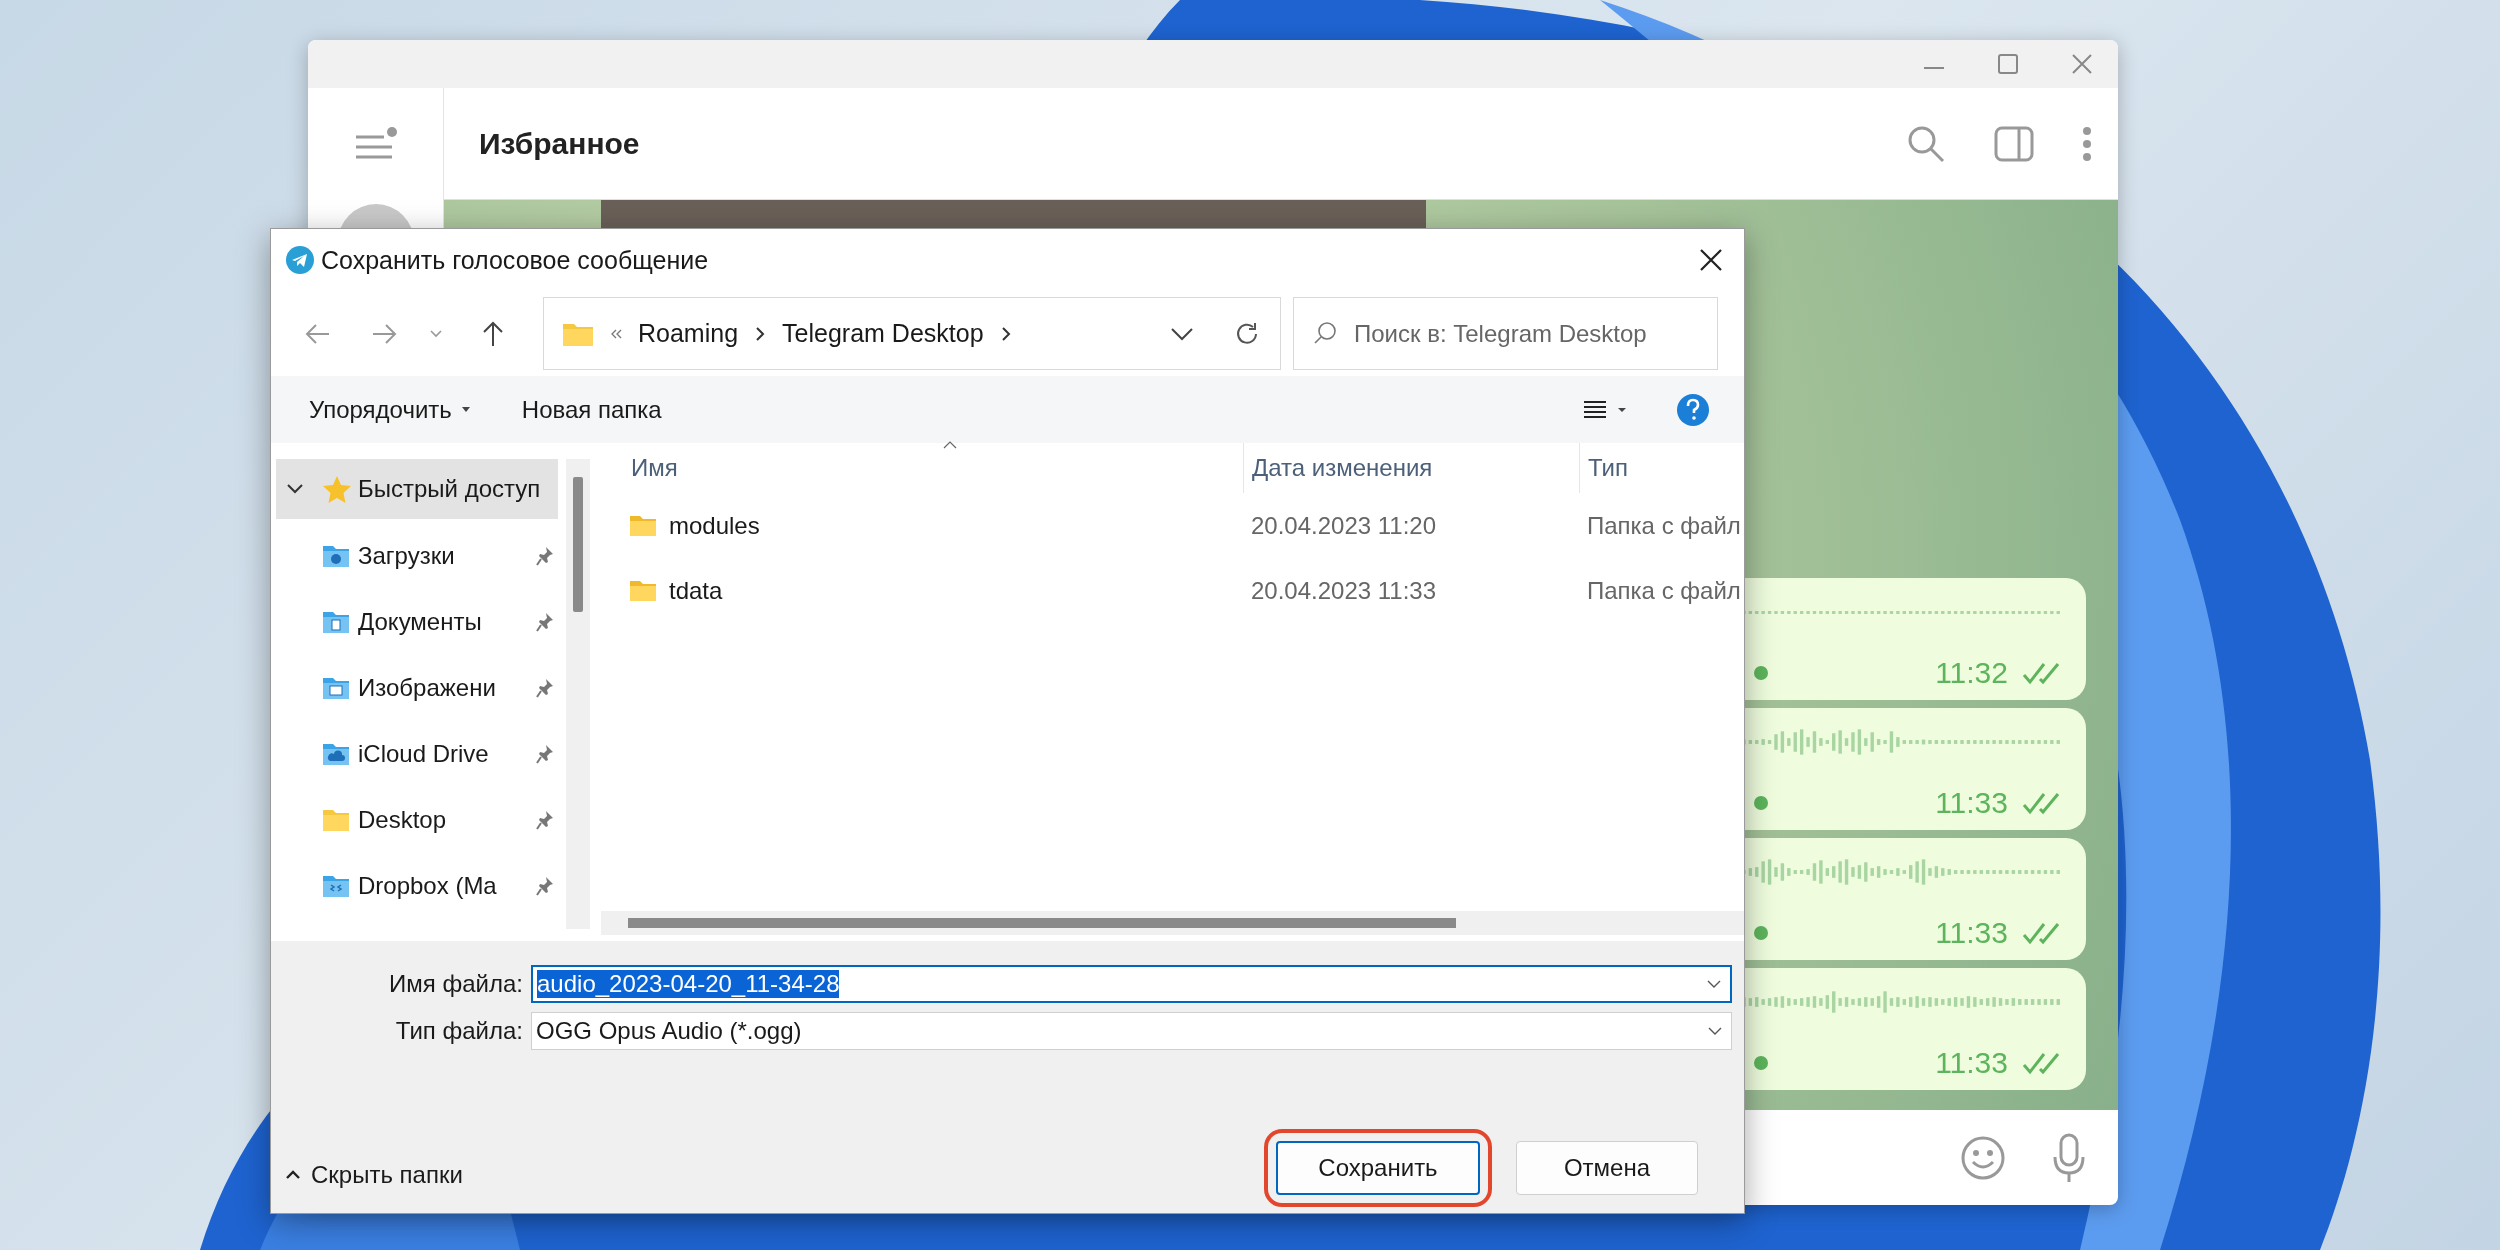 The height and width of the screenshot is (1250, 2500). Describe the element at coordinates (337, 489) in the screenshot. I see `star-icon` at that location.